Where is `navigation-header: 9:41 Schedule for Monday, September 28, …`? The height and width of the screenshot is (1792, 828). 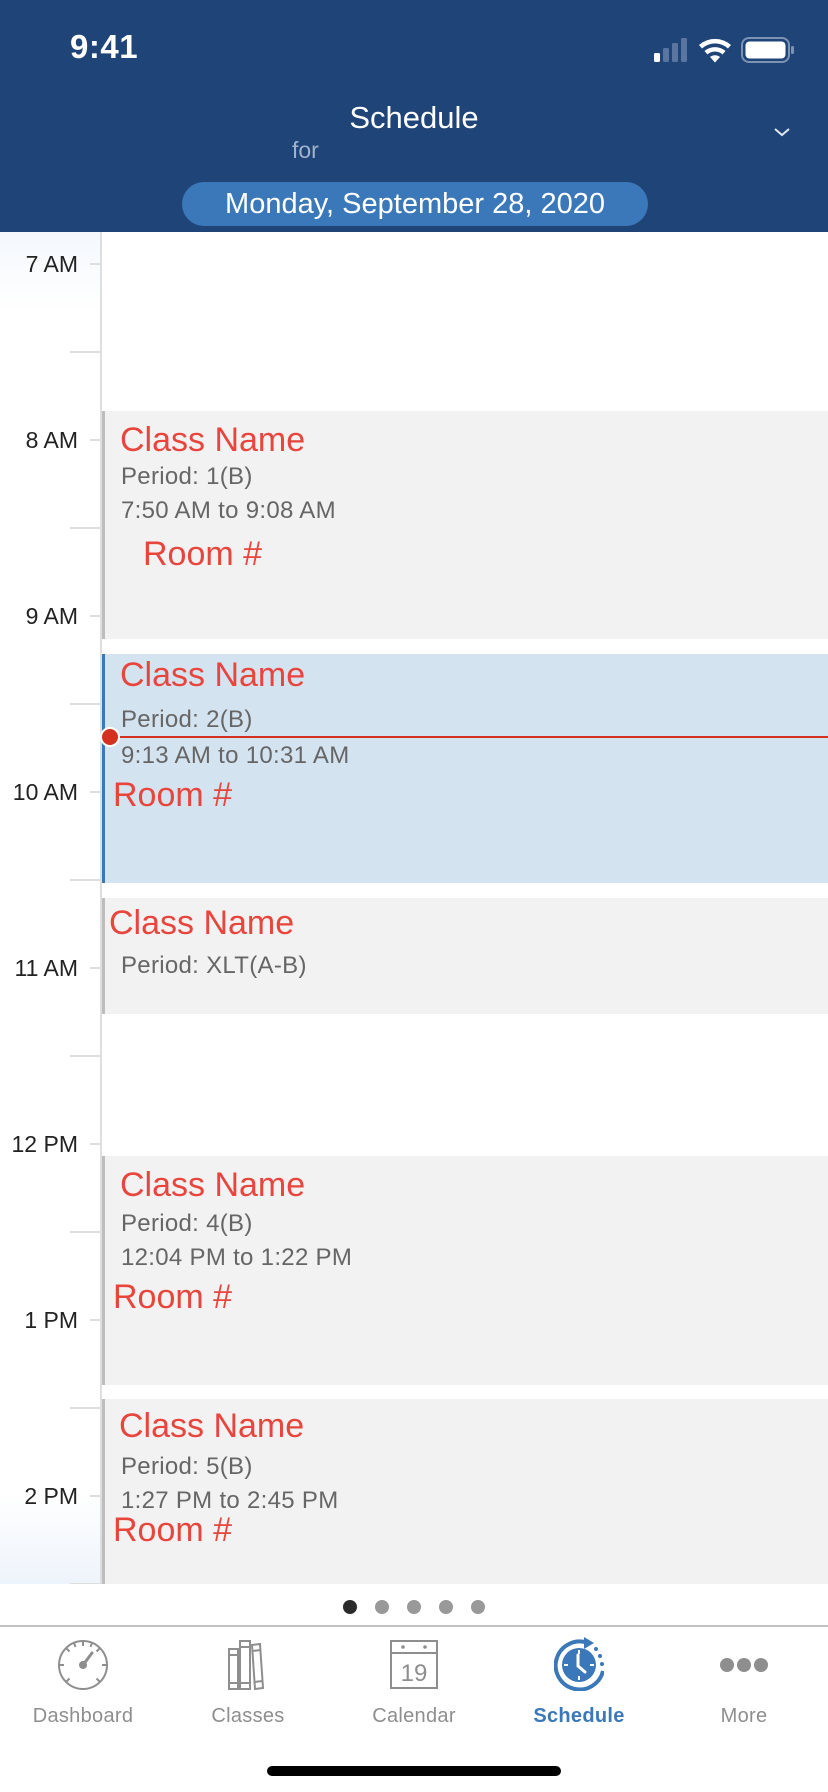 navigation-header: 9:41 Schedule for Monday, September 28, … is located at coordinates (414, 116).